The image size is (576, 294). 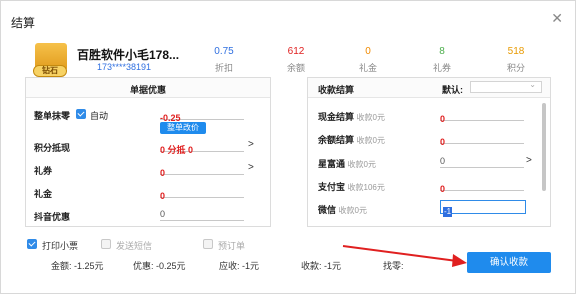 What do you see at coordinates (509, 262) in the screenshot?
I see `confirm-payment-button: 确认收款` at bounding box center [509, 262].